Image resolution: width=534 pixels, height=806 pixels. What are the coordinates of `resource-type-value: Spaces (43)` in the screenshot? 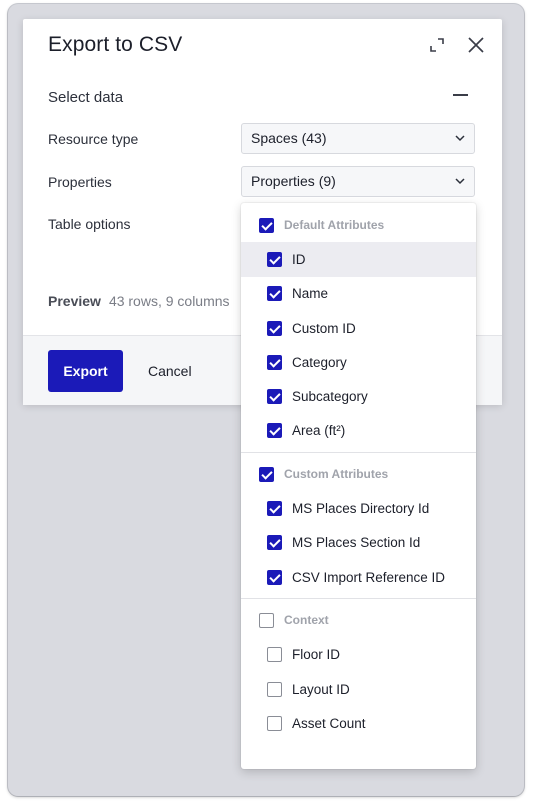 It's located at (289, 138).